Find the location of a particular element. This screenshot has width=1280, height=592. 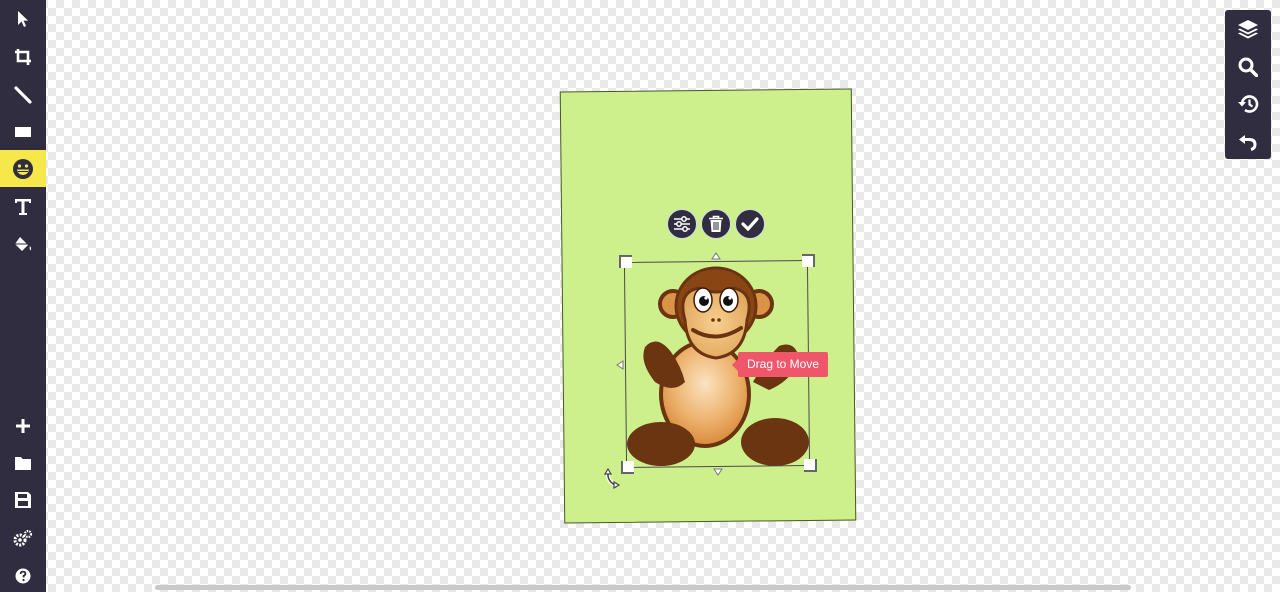

cursor-arrow-icon is located at coordinates (23, 18).